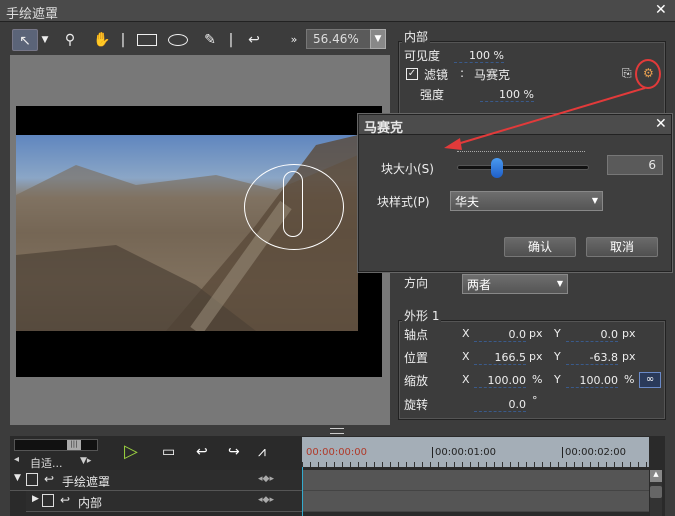 Image resolution: width=675 pixels, height=516 pixels. Describe the element at coordinates (16, 459) in the screenshot. I see `nav-left-icon: ◂` at that location.